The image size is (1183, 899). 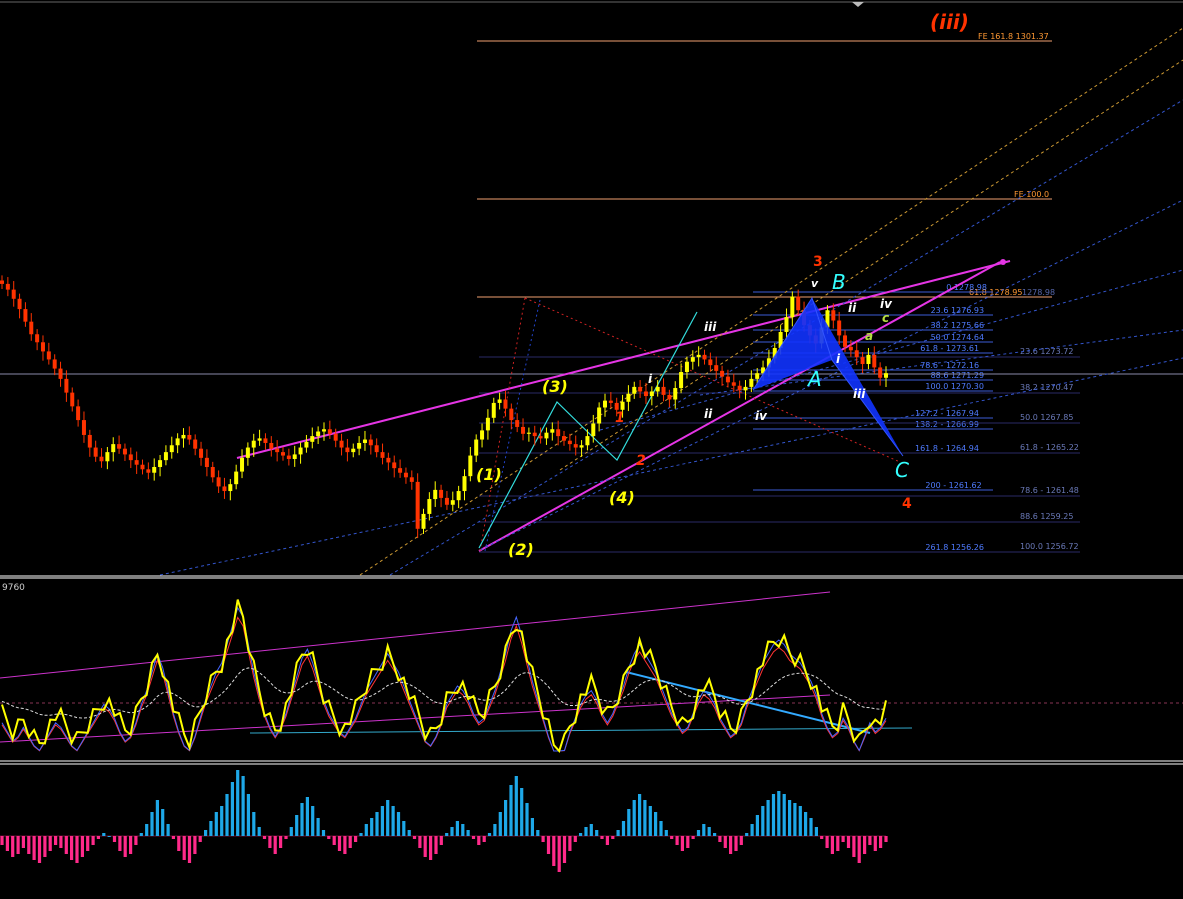 I want to click on fib-level-label: 78.6 - 1272.16, so click(x=949, y=365).